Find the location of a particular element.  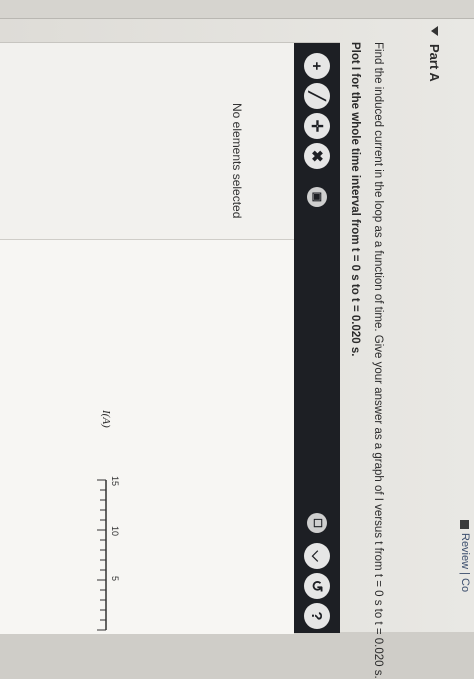

move-tool-button: ✛ is located at coordinates (317, 126).